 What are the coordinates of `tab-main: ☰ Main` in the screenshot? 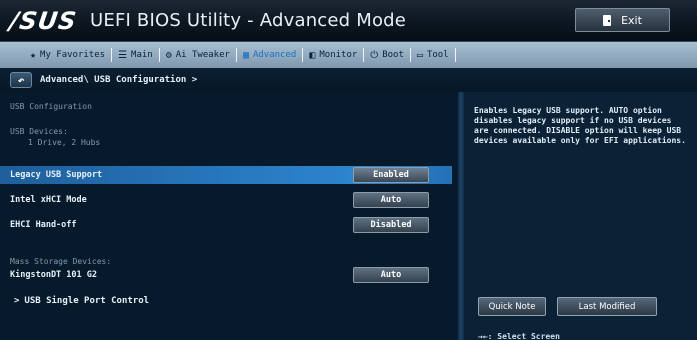 It's located at (135, 55).